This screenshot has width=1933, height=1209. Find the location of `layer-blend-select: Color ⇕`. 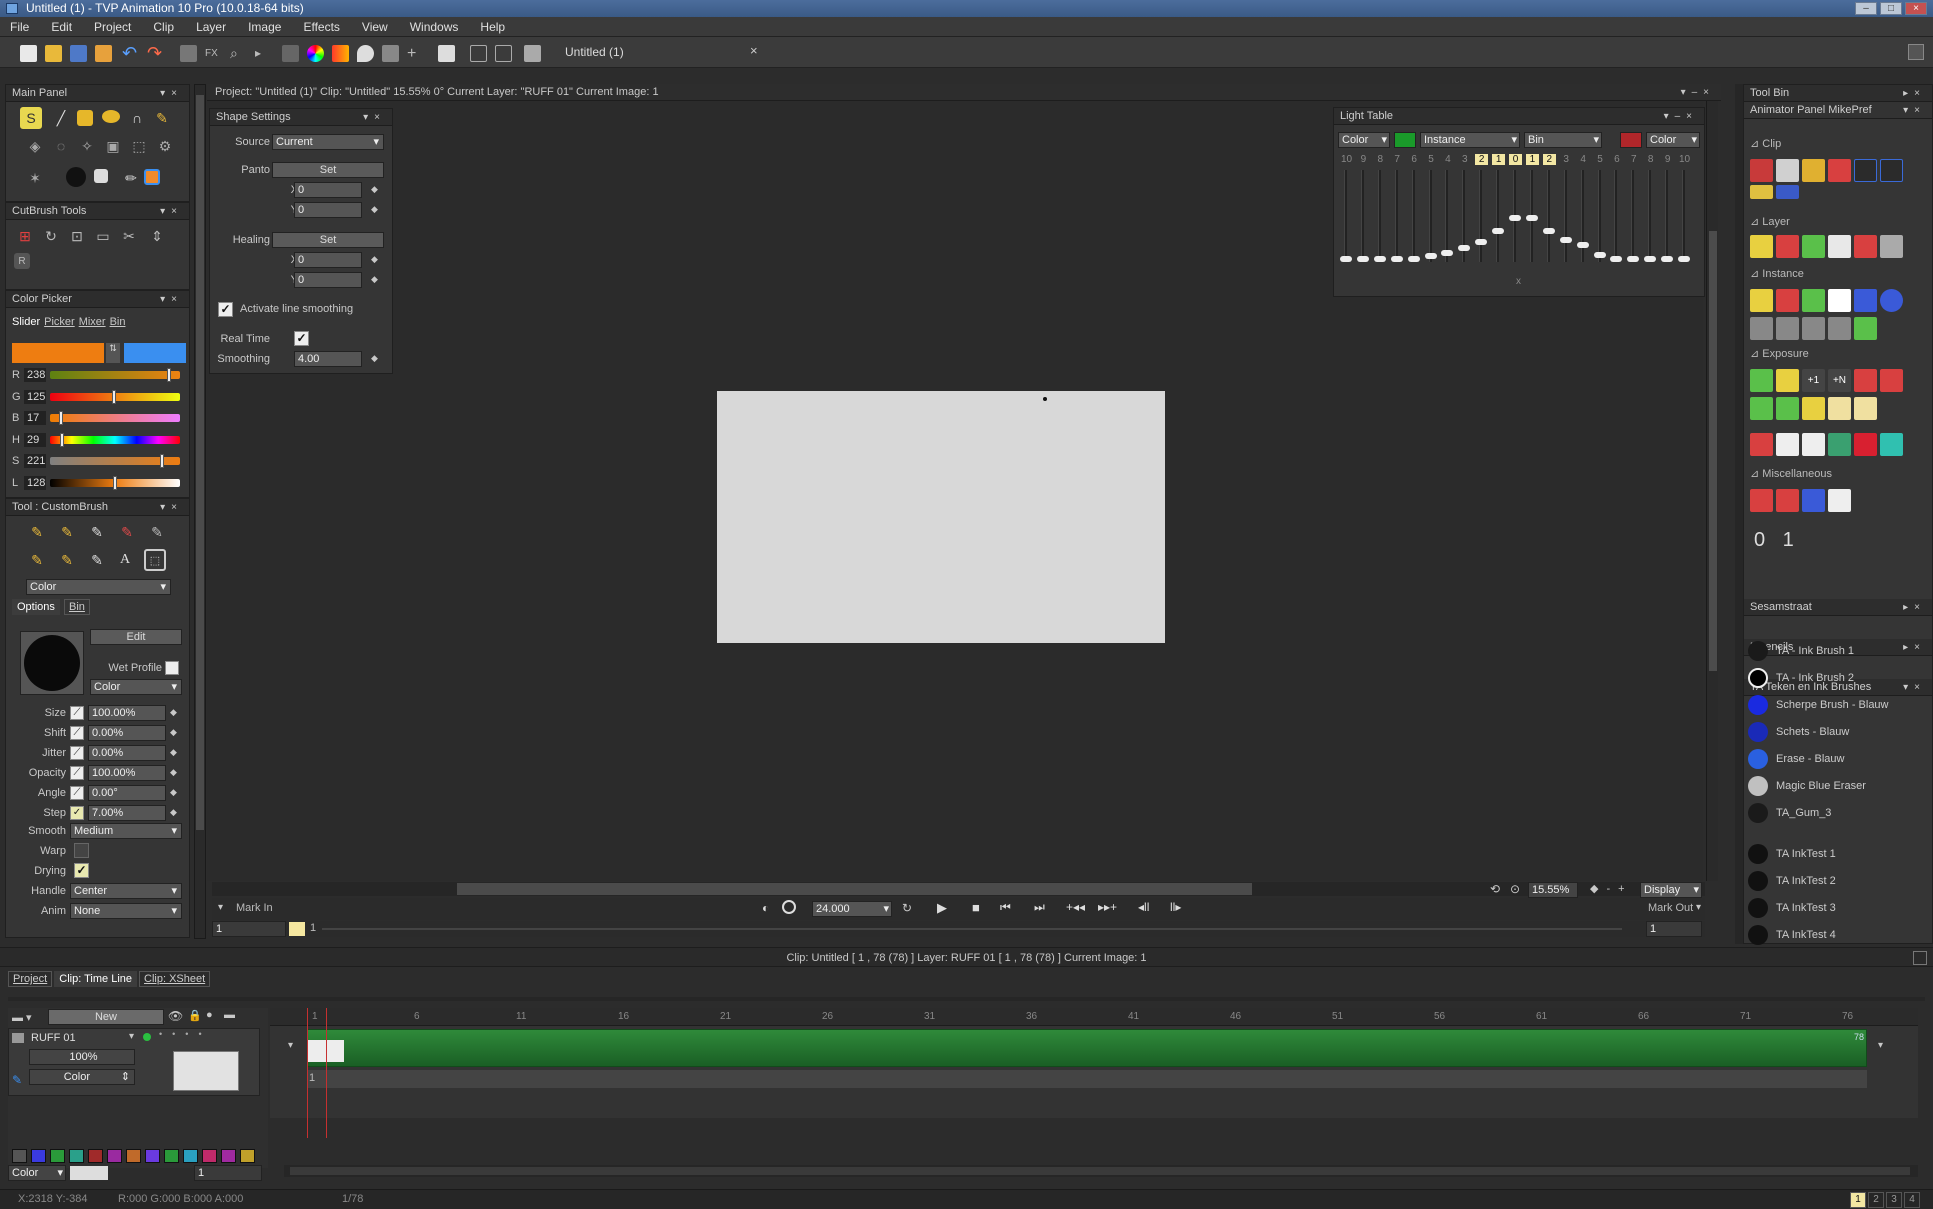

layer-blend-select: Color ⇕ is located at coordinates (82, 1077).